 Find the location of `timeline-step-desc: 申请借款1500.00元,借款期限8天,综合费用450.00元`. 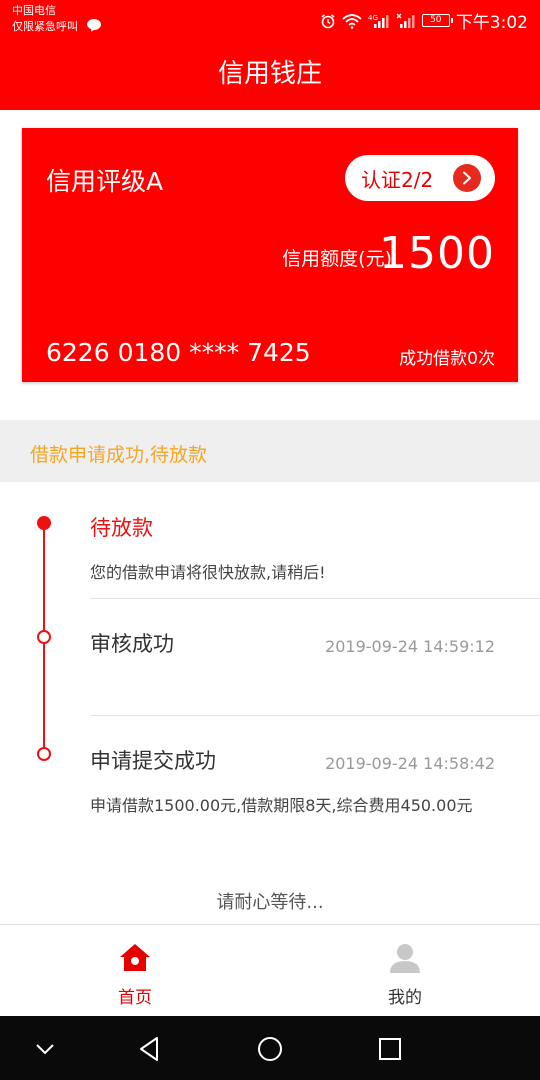

timeline-step-desc: 申请借款1500.00元,借款期限8天,综合费用450.00元 is located at coordinates (281, 805).